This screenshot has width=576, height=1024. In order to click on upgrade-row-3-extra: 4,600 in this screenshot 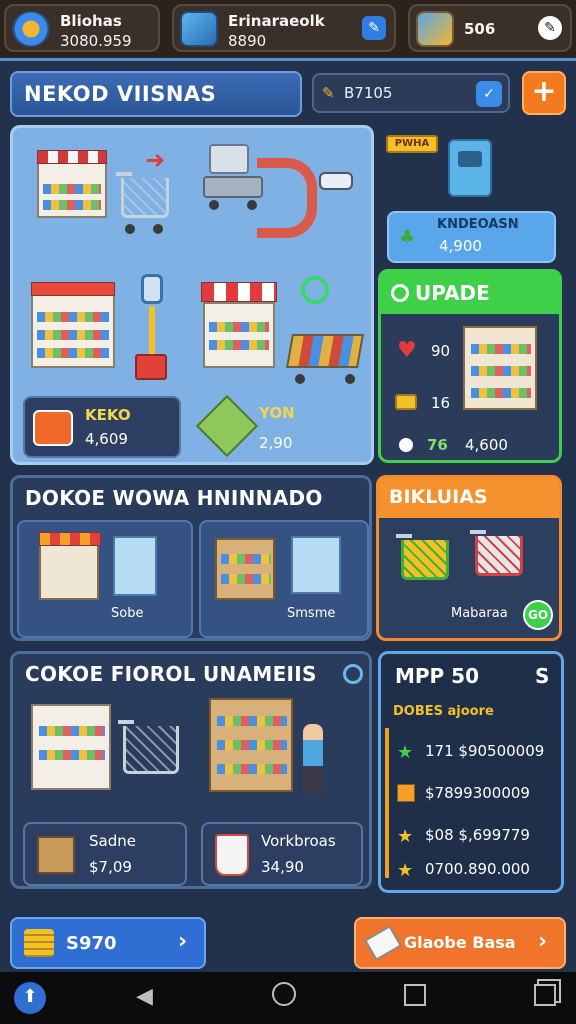, I will do `click(486, 445)`.